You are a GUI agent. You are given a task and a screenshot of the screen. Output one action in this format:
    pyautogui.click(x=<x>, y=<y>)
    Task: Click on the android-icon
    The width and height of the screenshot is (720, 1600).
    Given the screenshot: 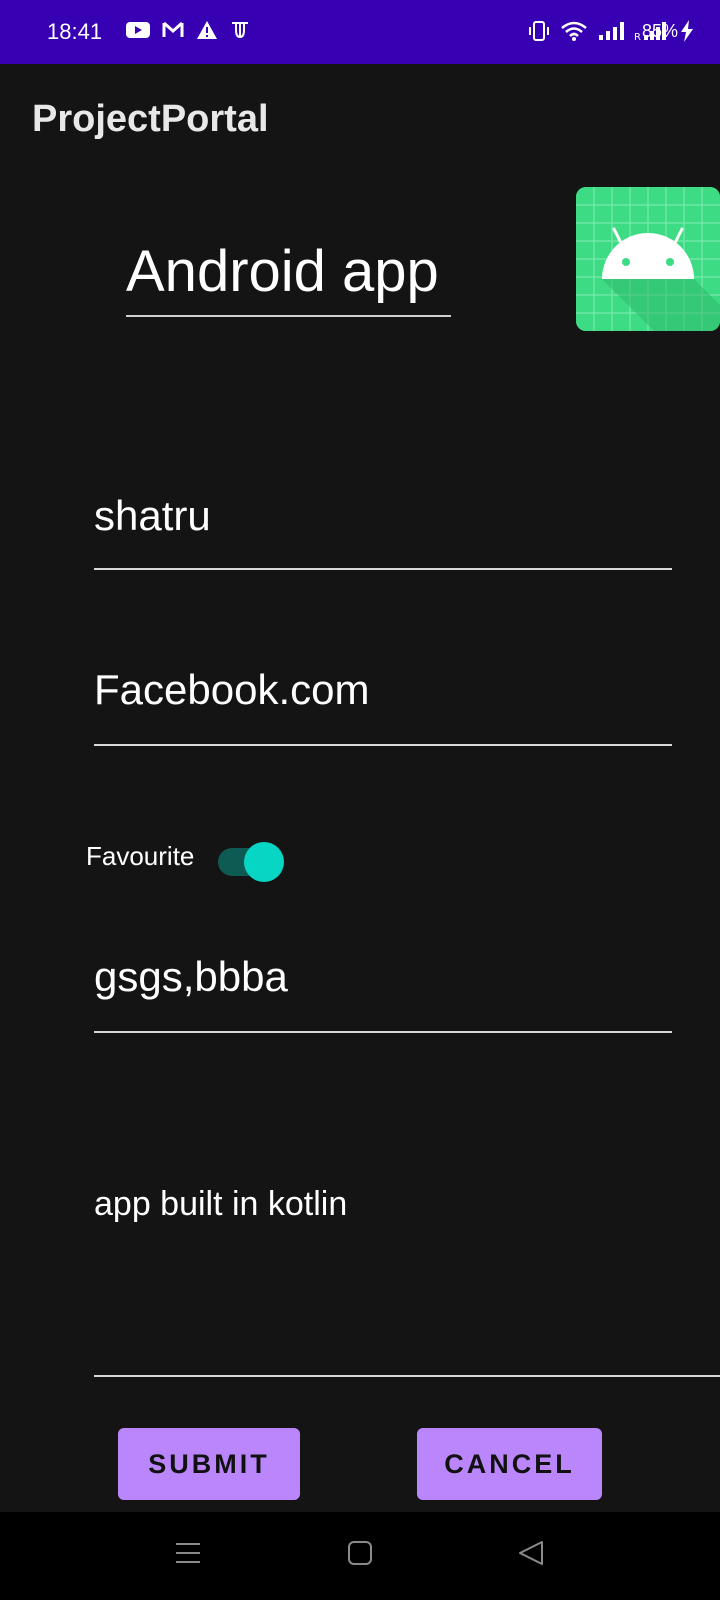 What is the action you would take?
    pyautogui.click(x=648, y=259)
    